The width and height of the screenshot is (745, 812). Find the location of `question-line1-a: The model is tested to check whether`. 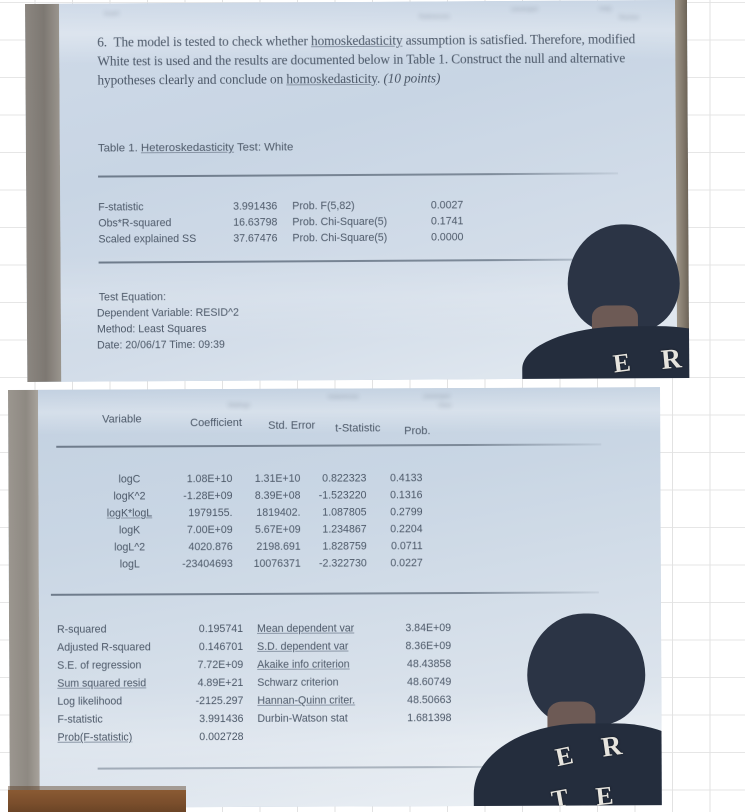

question-line1-a: The model is tested to check whether is located at coordinates (212, 41).